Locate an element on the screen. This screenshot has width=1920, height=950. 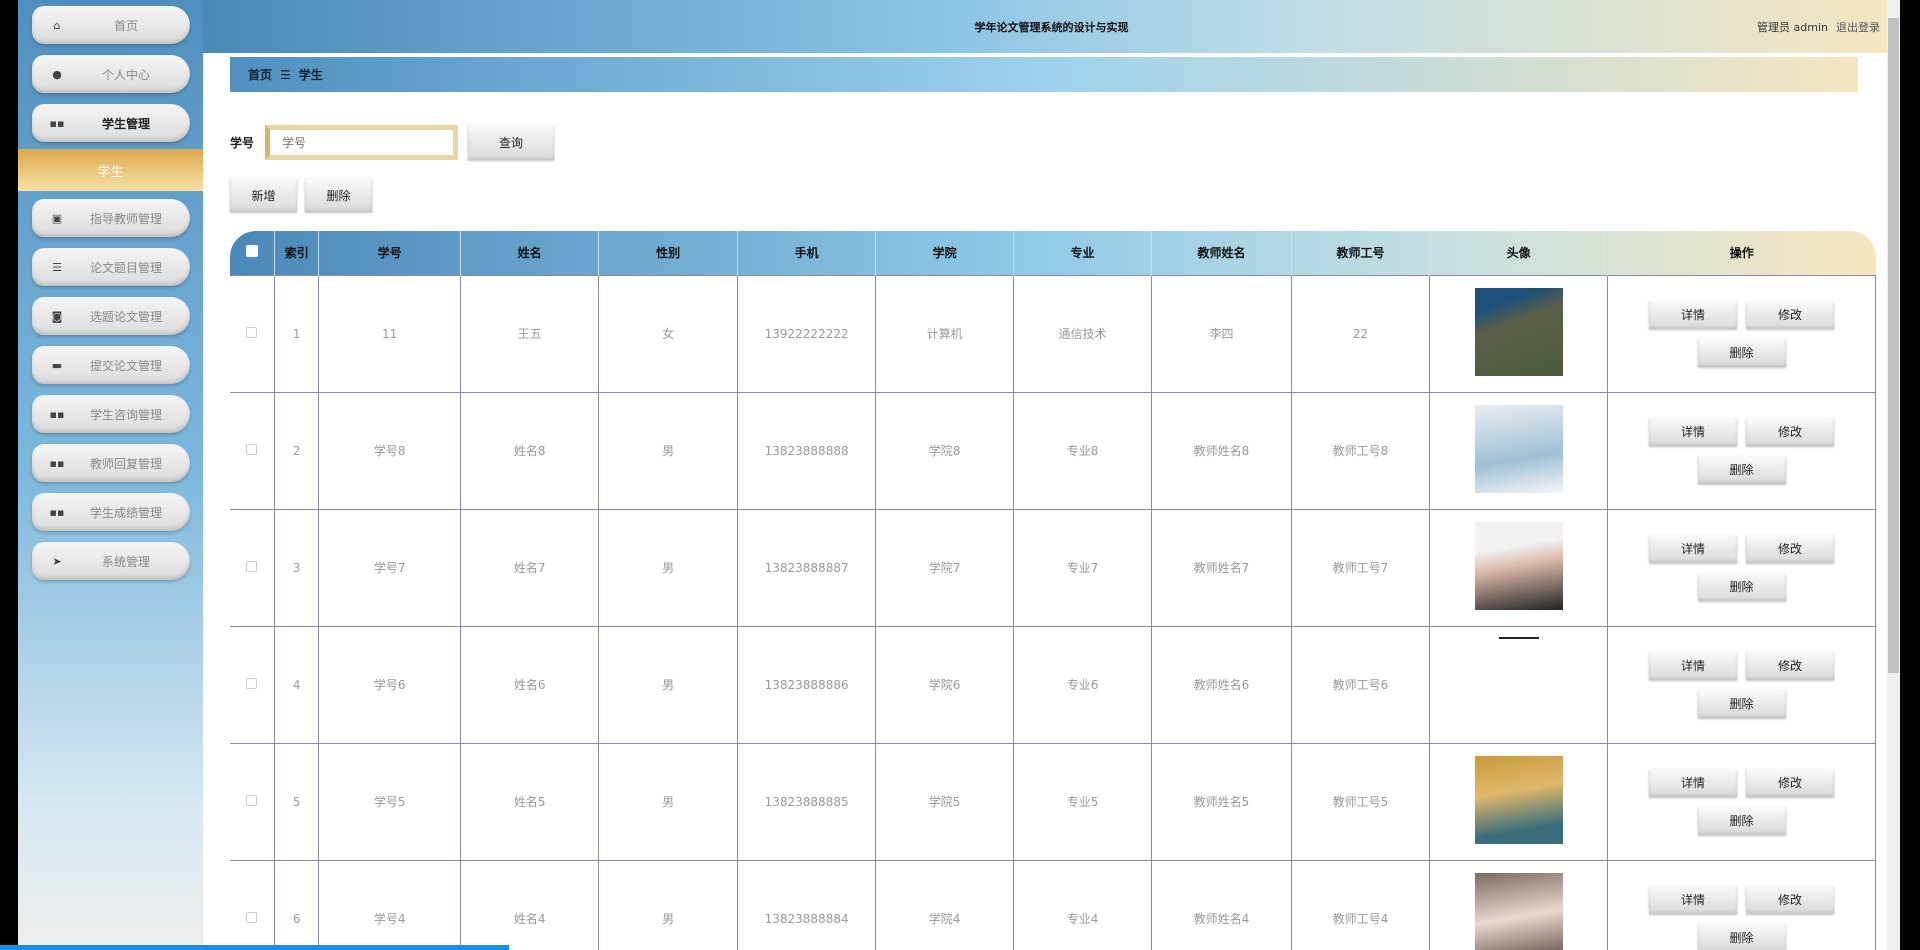
sidebar-item-6: ▬ 提交论文管理 is located at coordinates (111, 365).